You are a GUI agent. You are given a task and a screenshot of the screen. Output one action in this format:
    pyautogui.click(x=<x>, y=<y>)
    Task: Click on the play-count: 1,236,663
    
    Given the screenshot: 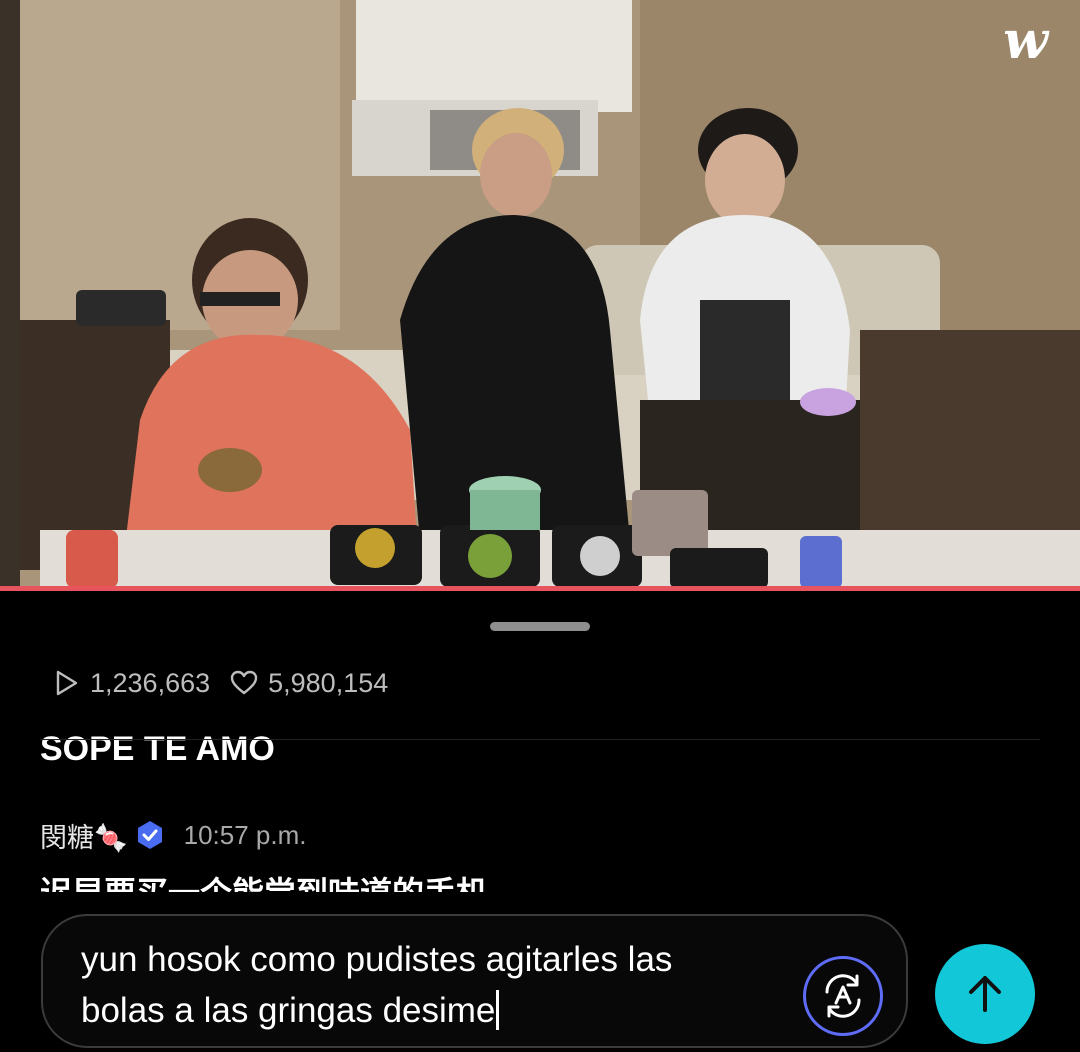 What is the action you would take?
    pyautogui.click(x=131, y=683)
    